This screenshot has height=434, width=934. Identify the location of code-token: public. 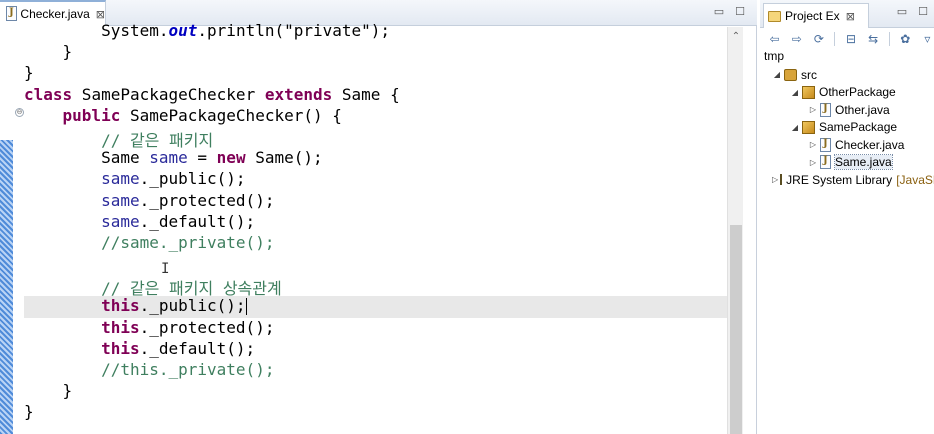
(91, 115).